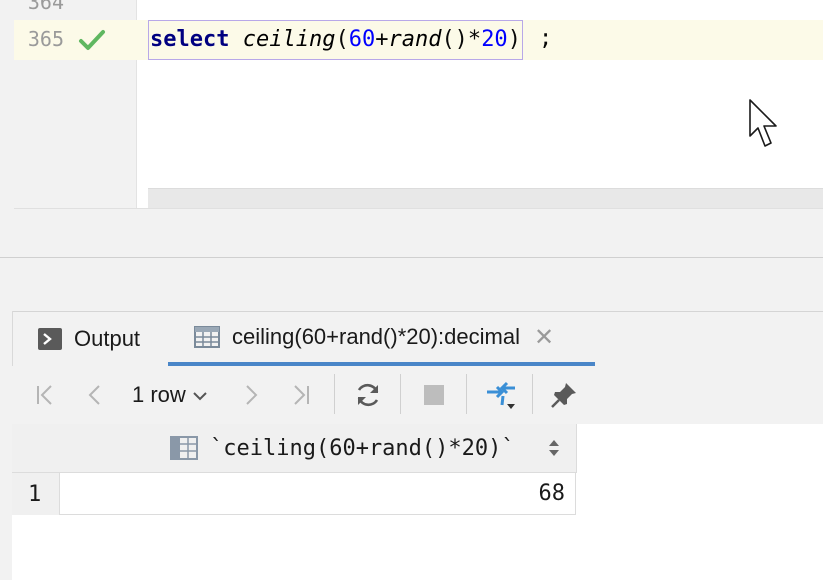 The image size is (823, 580). I want to click on tab-output-label: Output, so click(107, 338).